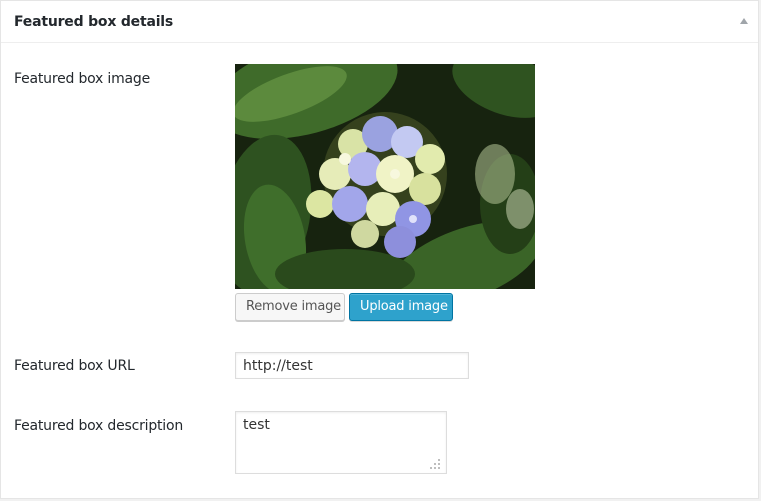 The height and width of the screenshot is (501, 761). Describe the element at coordinates (401, 307) in the screenshot. I see `upload-image-button: Upload image` at that location.